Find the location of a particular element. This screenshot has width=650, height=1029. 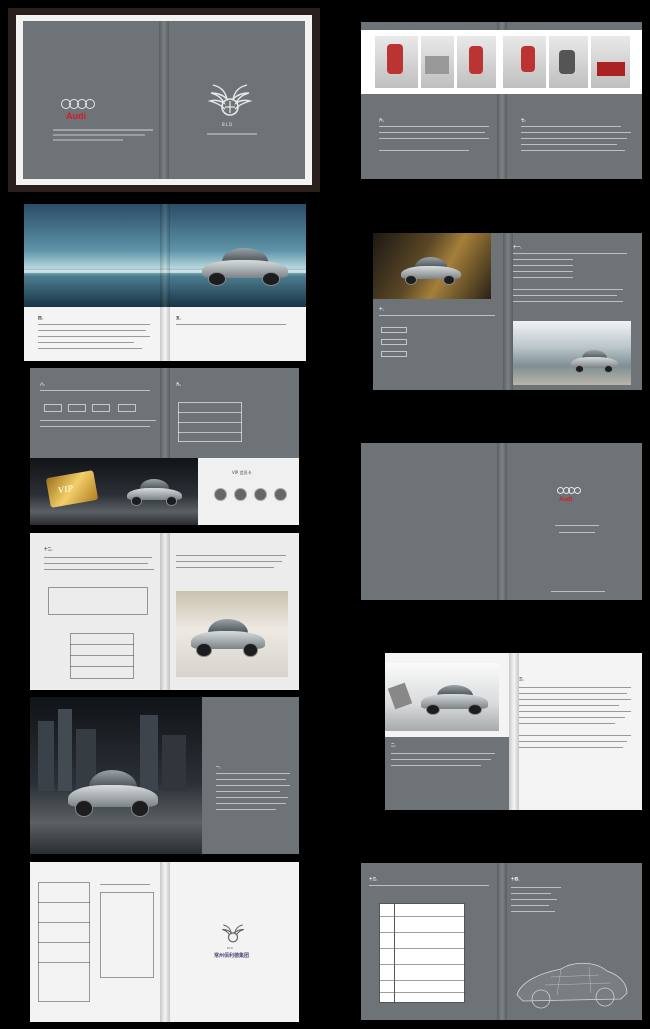

cover-mat: Audi BLD is located at coordinates (164, 100).